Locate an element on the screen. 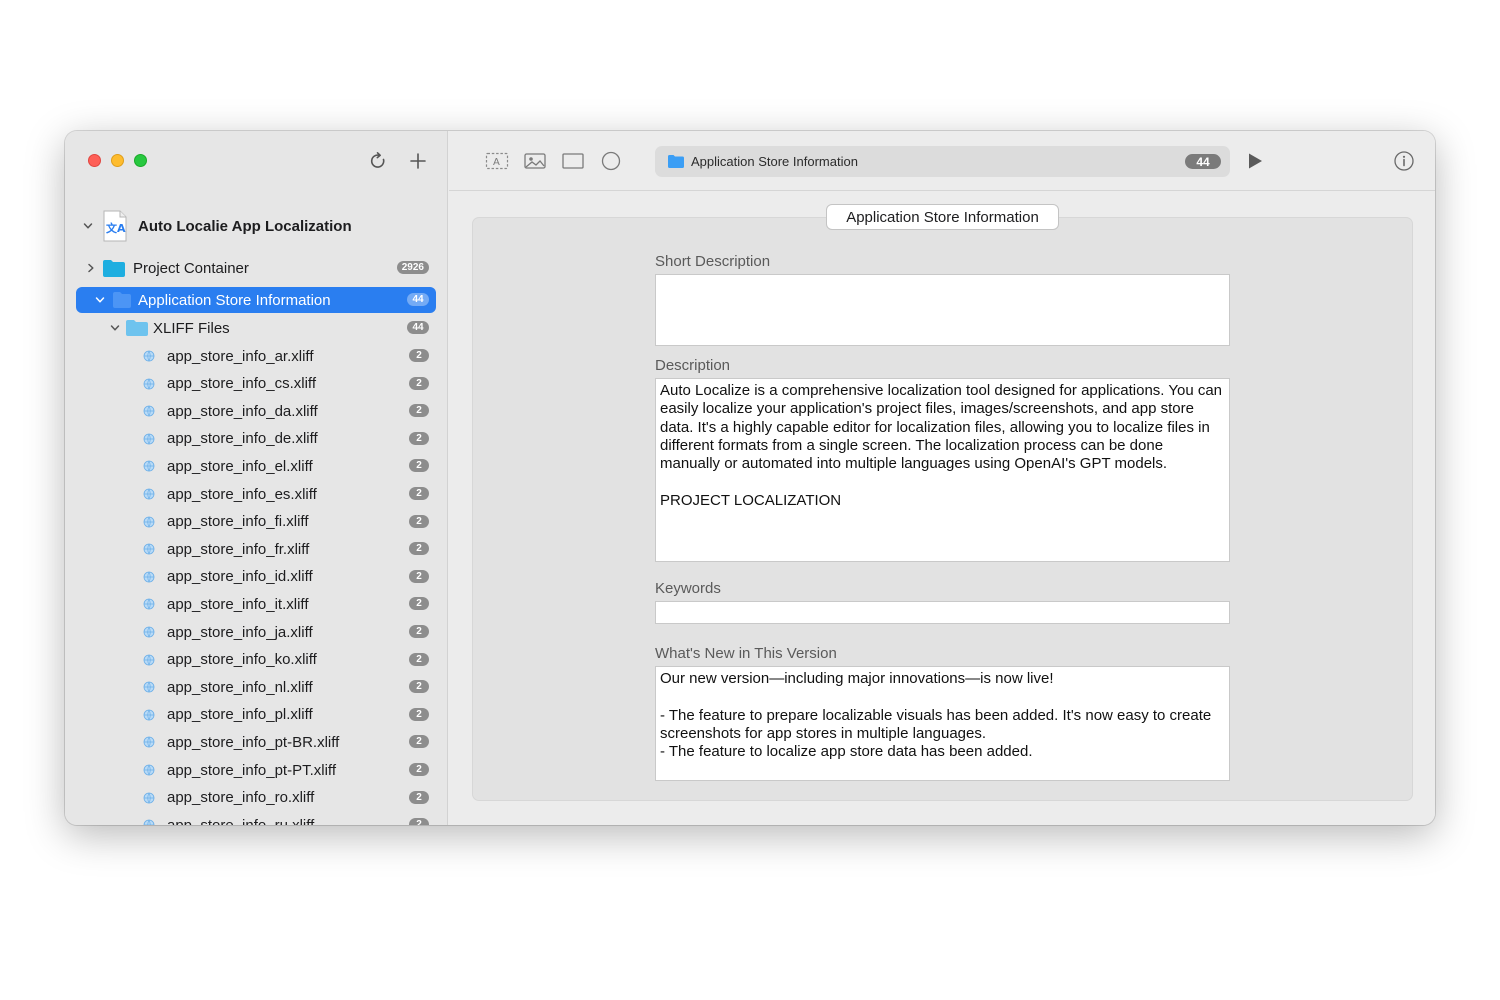  chevron-right-icon is located at coordinates (91, 268).